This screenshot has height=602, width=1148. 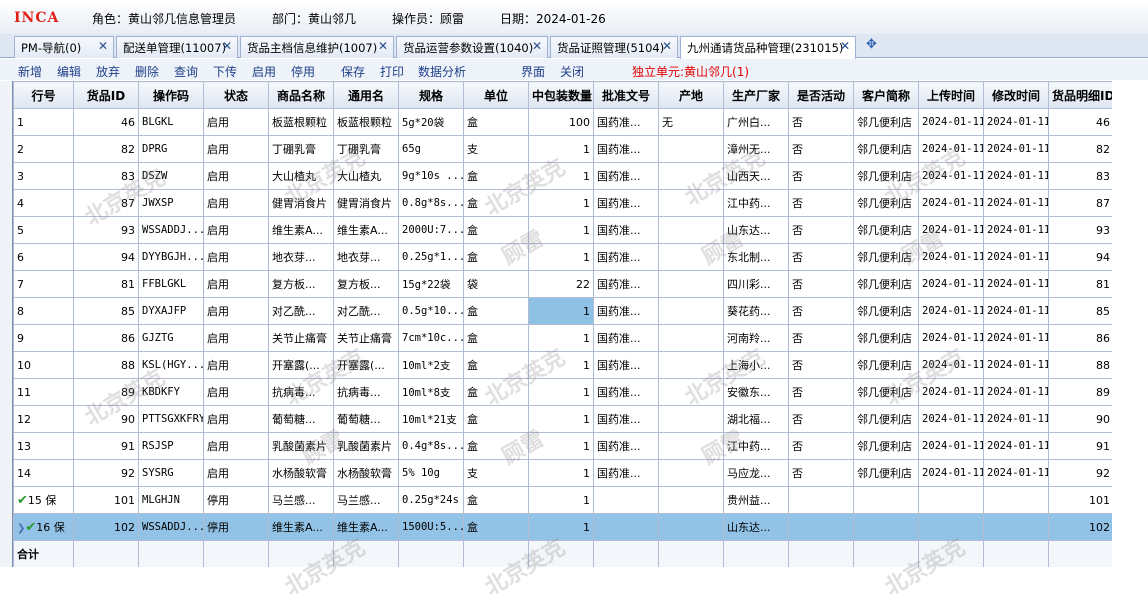 What do you see at coordinates (43, 392) in the screenshot?
I see `table-cell: 11` at bounding box center [43, 392].